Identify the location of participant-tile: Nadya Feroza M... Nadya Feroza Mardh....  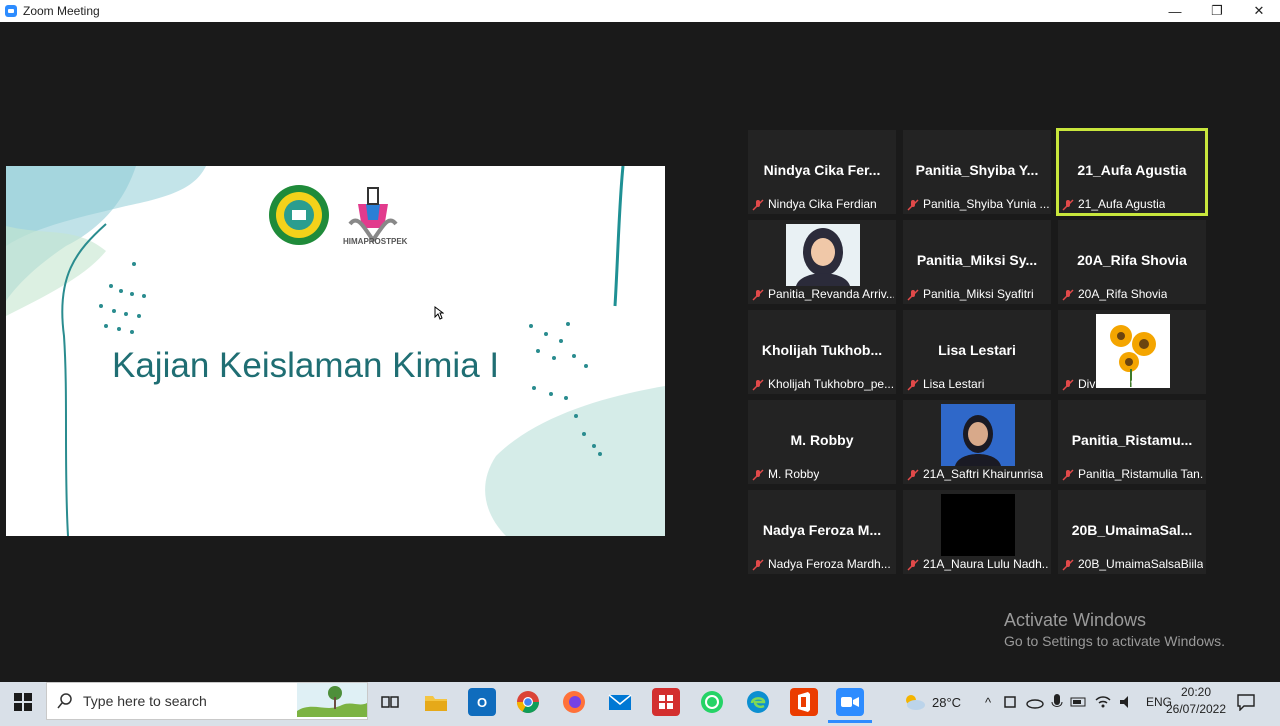
(822, 532).